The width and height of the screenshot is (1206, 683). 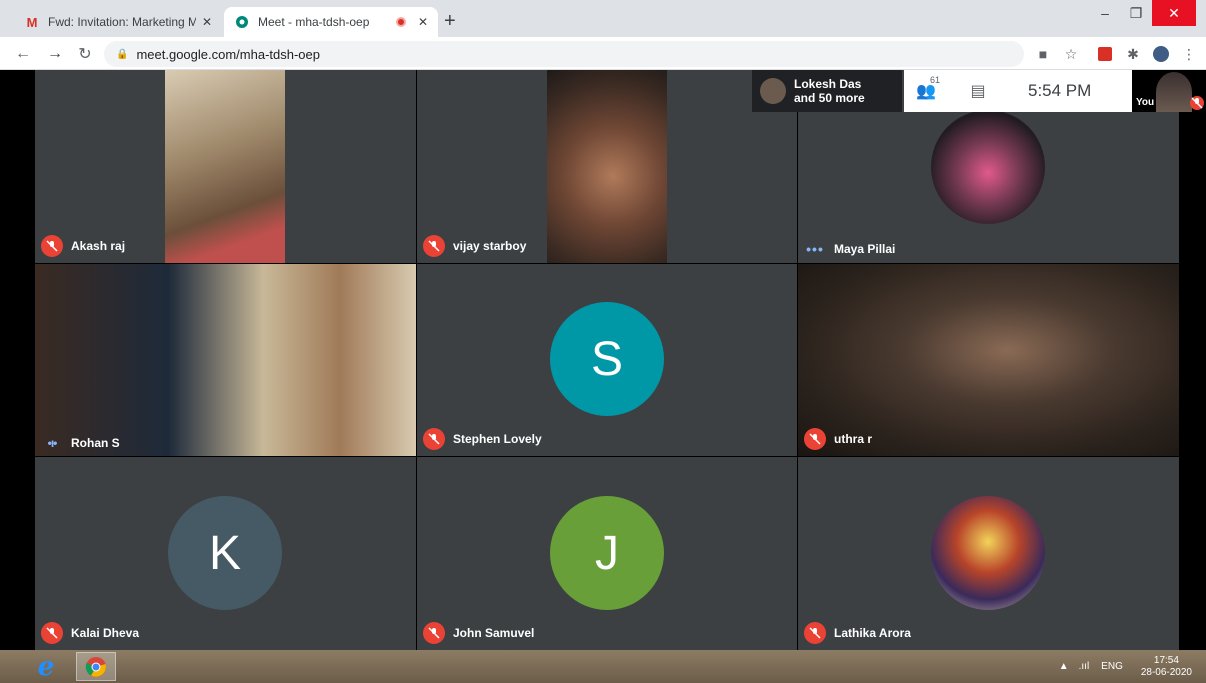 I want to click on self-mic-off-icon, so click(x=1197, y=103).